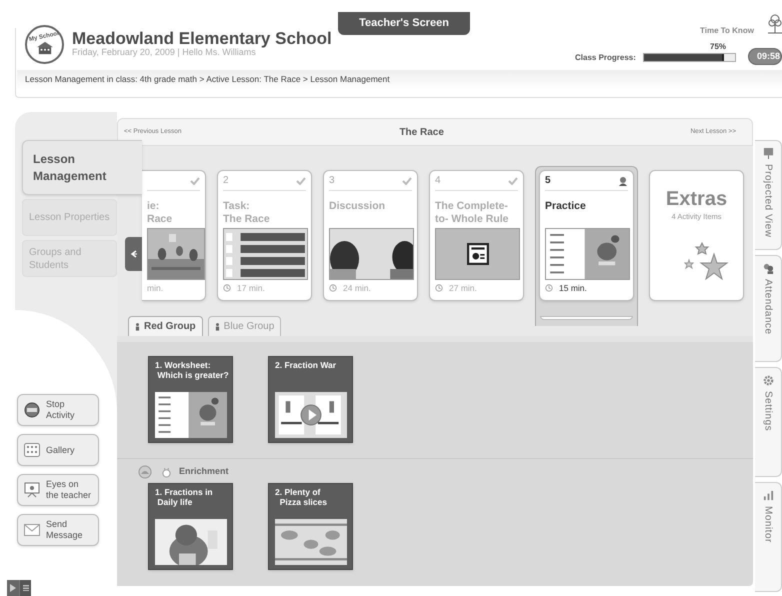 The width and height of the screenshot is (782, 596). I want to click on action-button: Gallery, so click(58, 450).